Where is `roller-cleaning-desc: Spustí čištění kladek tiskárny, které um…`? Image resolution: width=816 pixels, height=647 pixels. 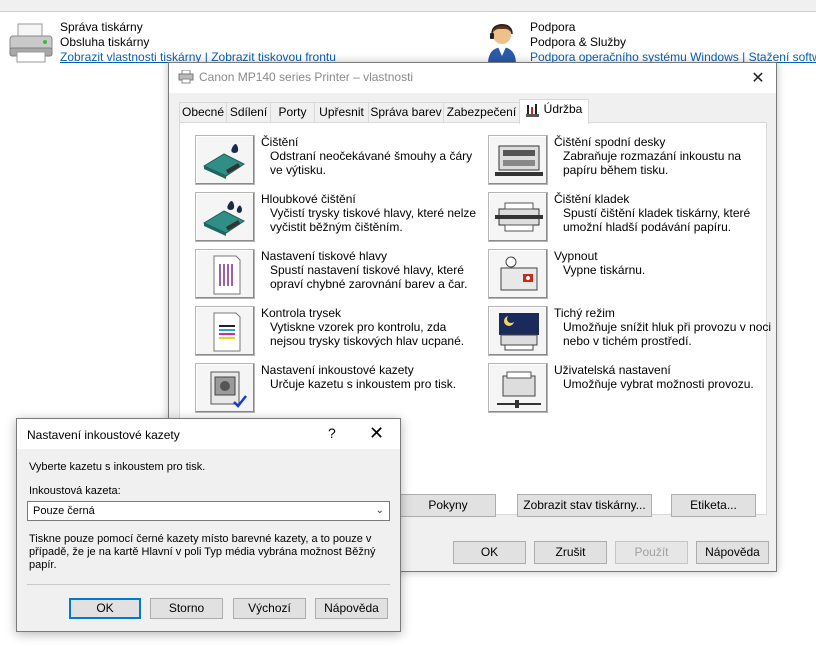
roller-cleaning-desc: Spustí čištění kladek tiskárny, které um… is located at coordinates (657, 220).